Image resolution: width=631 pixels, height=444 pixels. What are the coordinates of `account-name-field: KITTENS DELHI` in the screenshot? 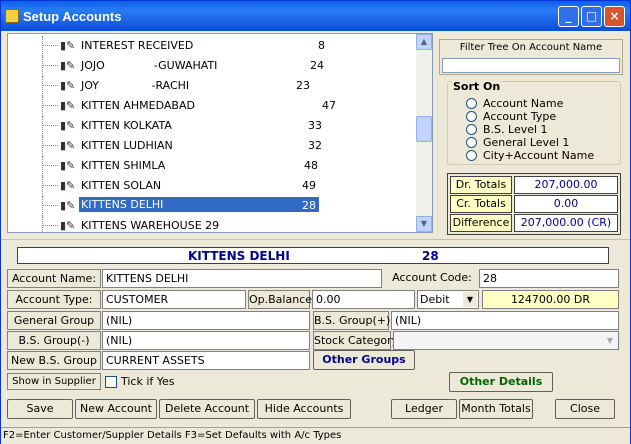 It's located at (242, 278).